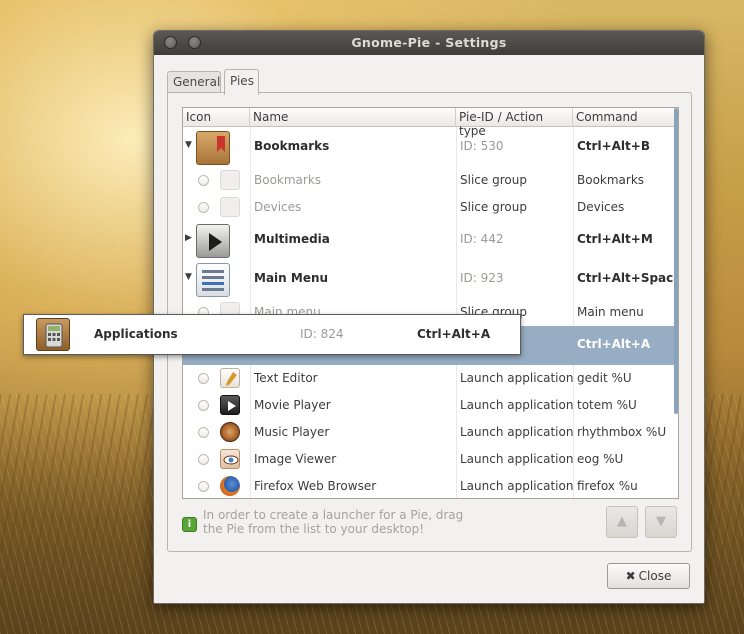 The height and width of the screenshot is (634, 744). Describe the element at coordinates (230, 486) in the screenshot. I see `firefox-icon` at that location.